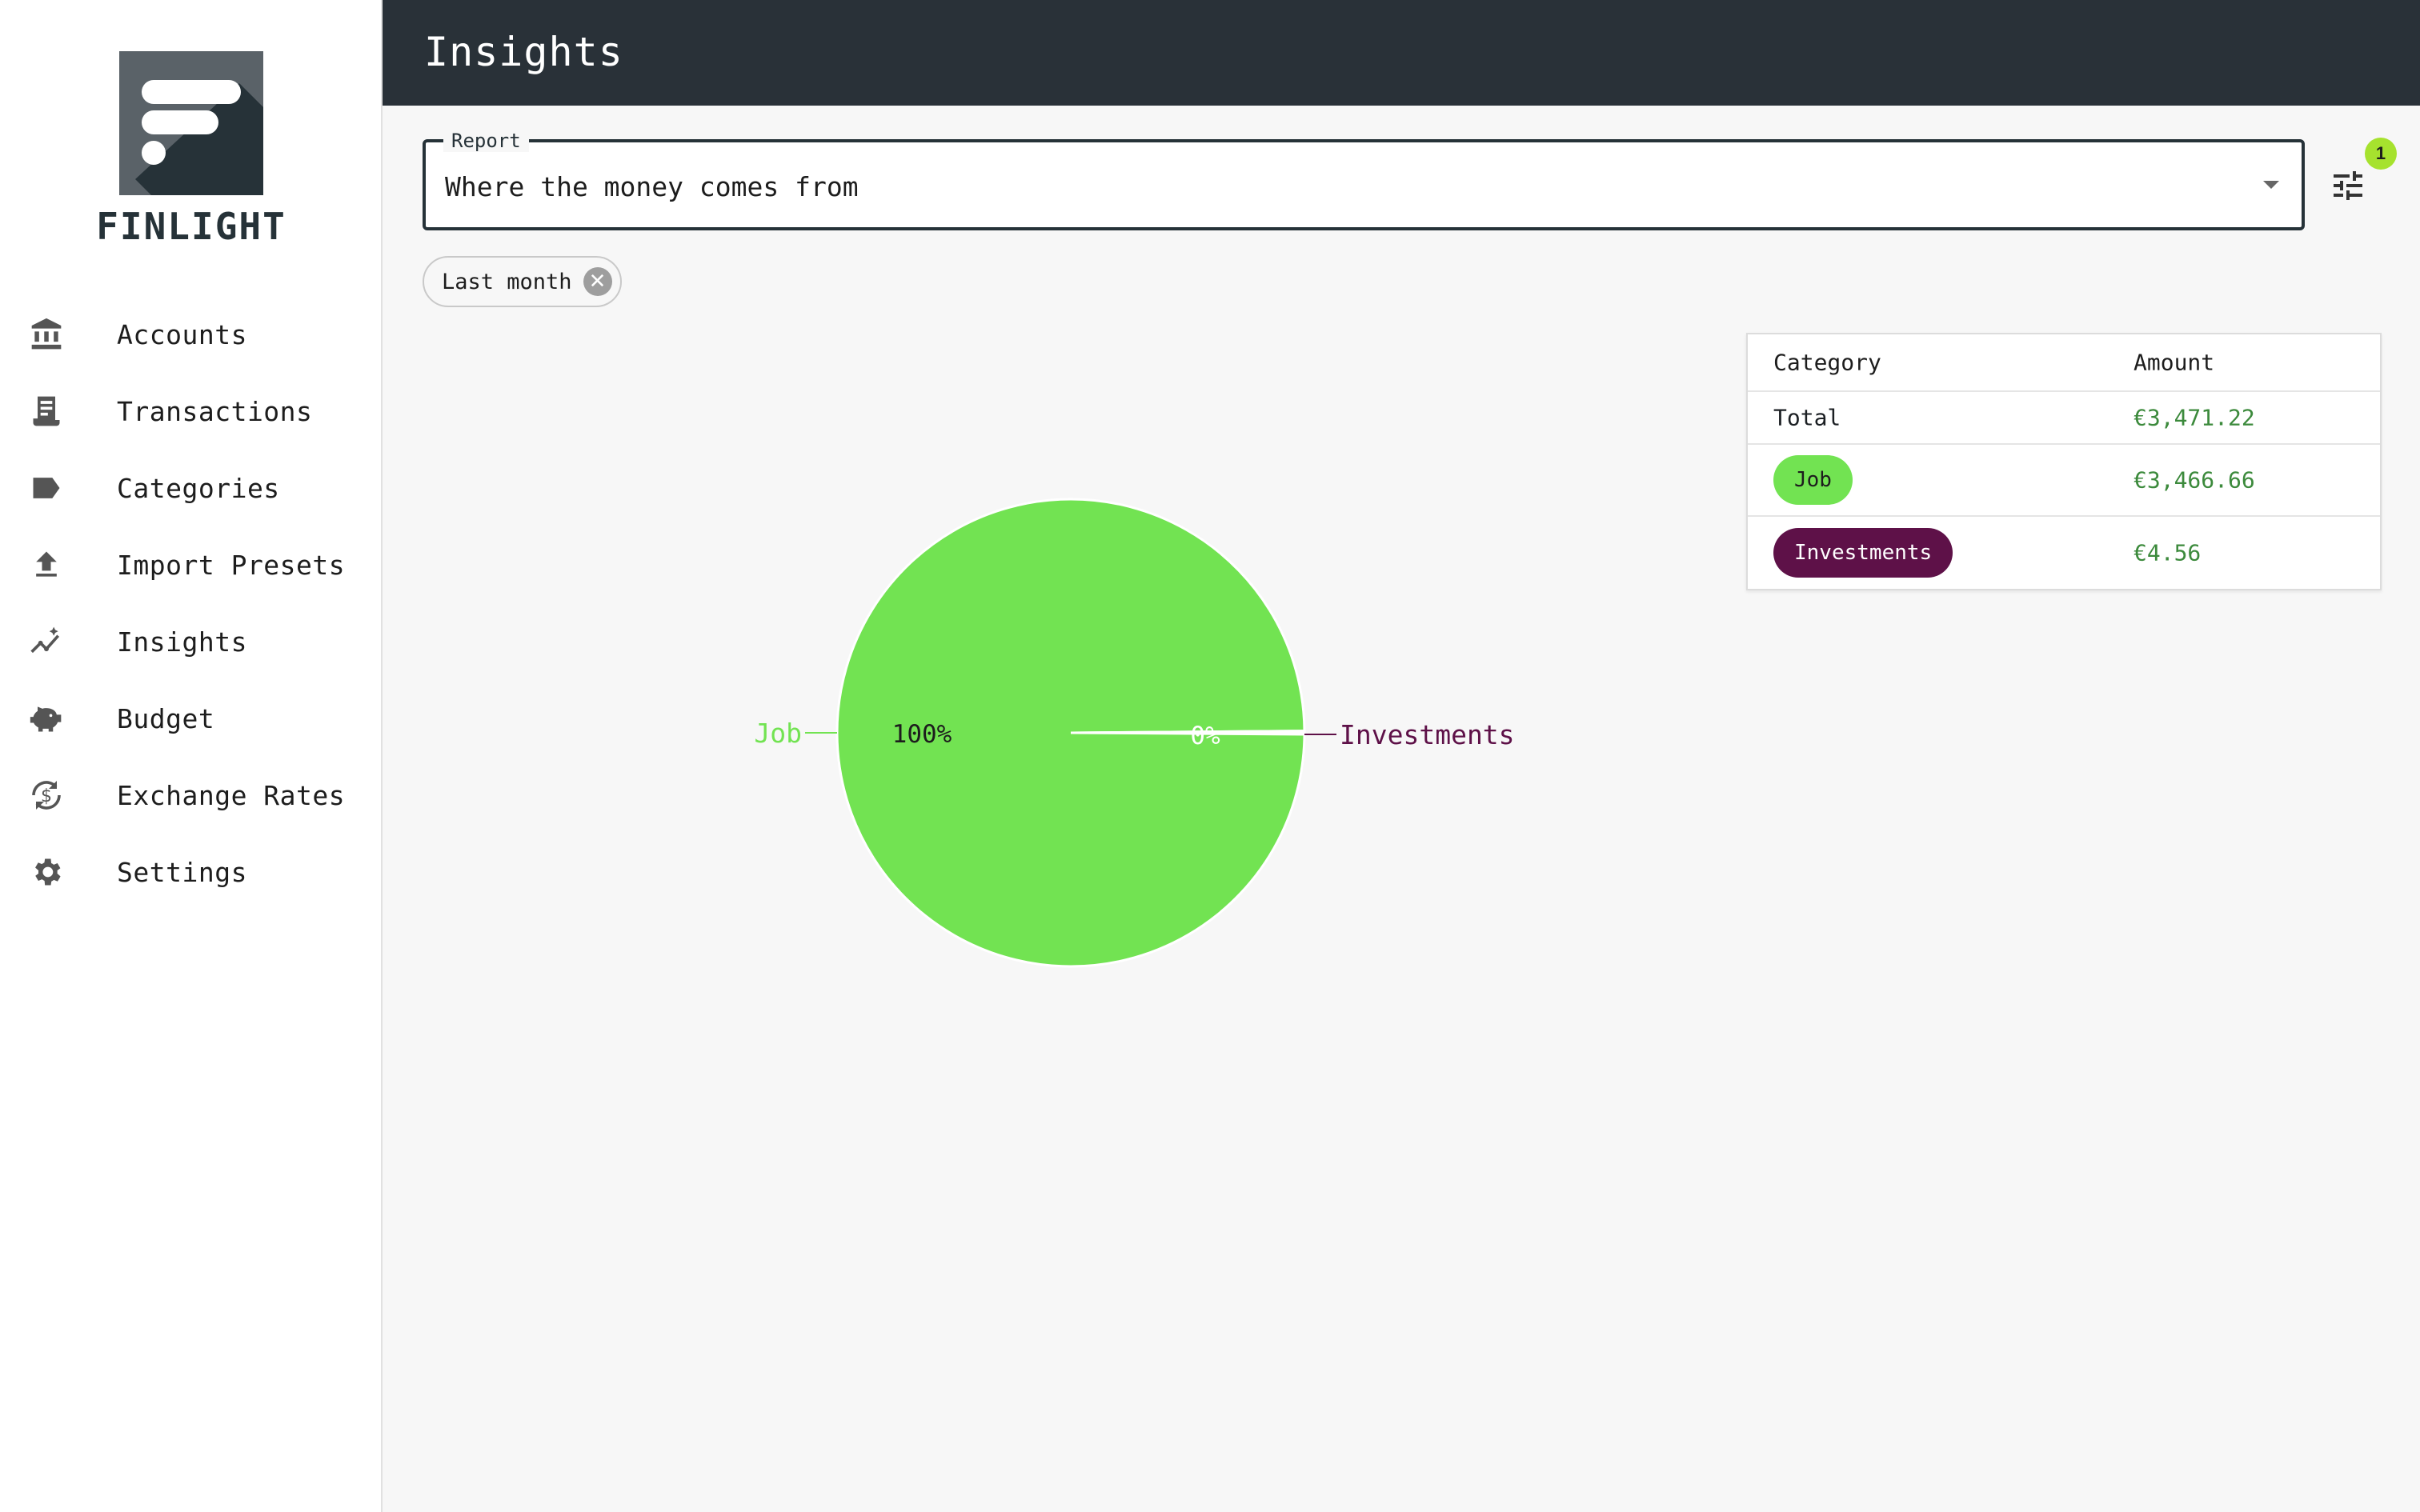 This screenshot has width=2420, height=1512. I want to click on filter-chip-last-month: Last month ✕, so click(522, 281).